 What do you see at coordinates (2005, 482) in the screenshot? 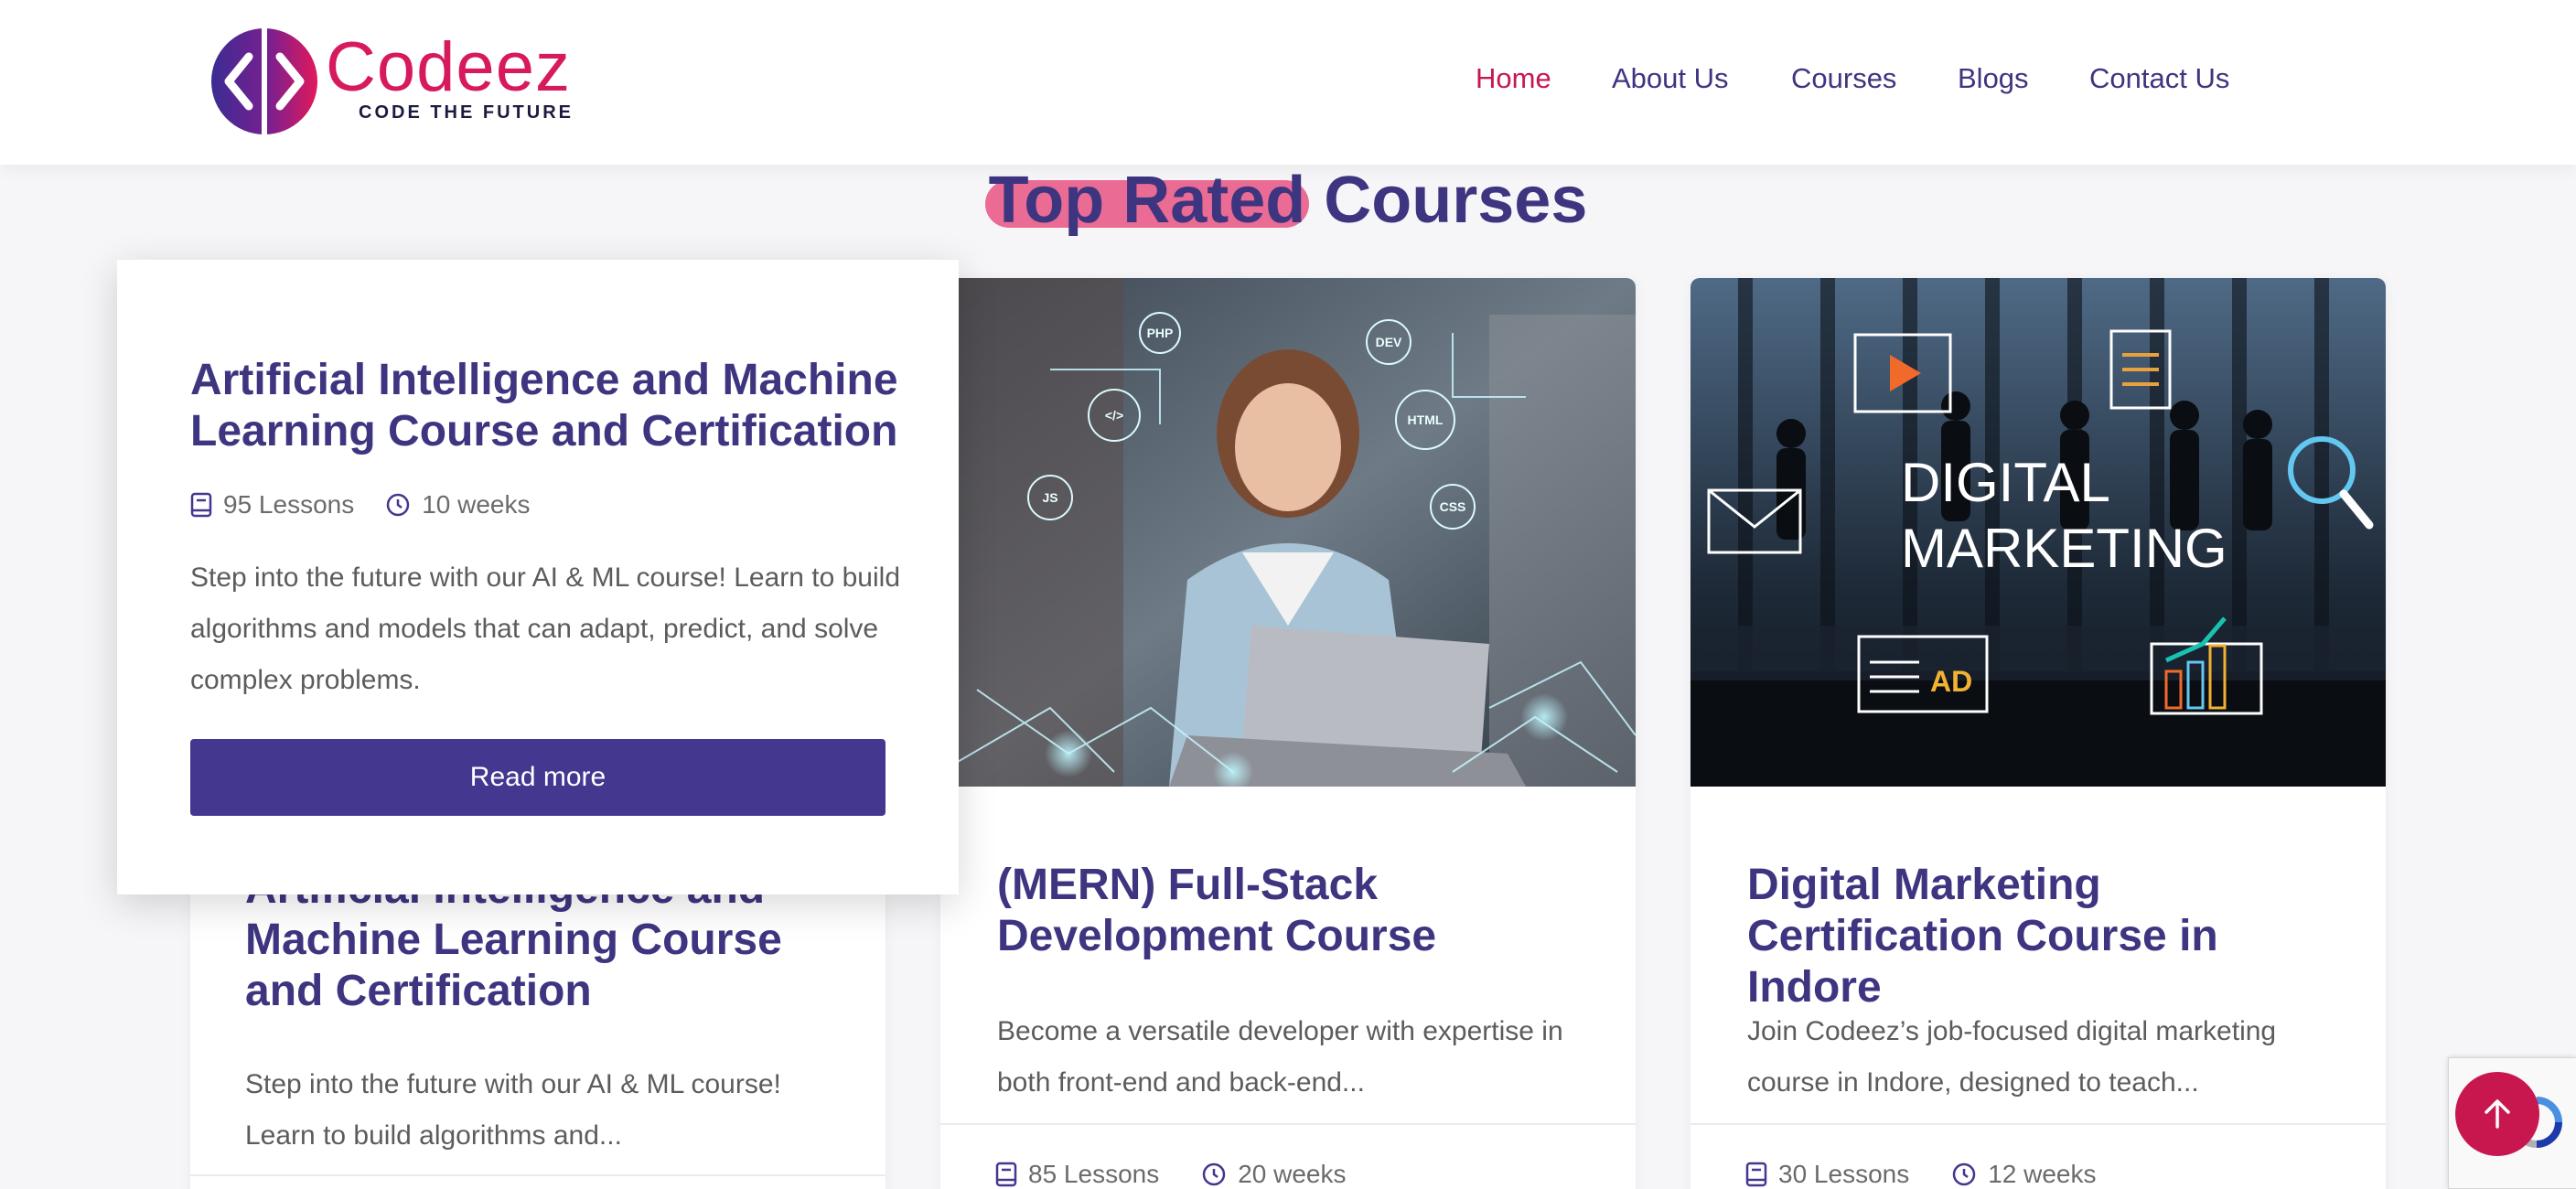
I see `image-headline-digital: DIGITAL` at bounding box center [2005, 482].